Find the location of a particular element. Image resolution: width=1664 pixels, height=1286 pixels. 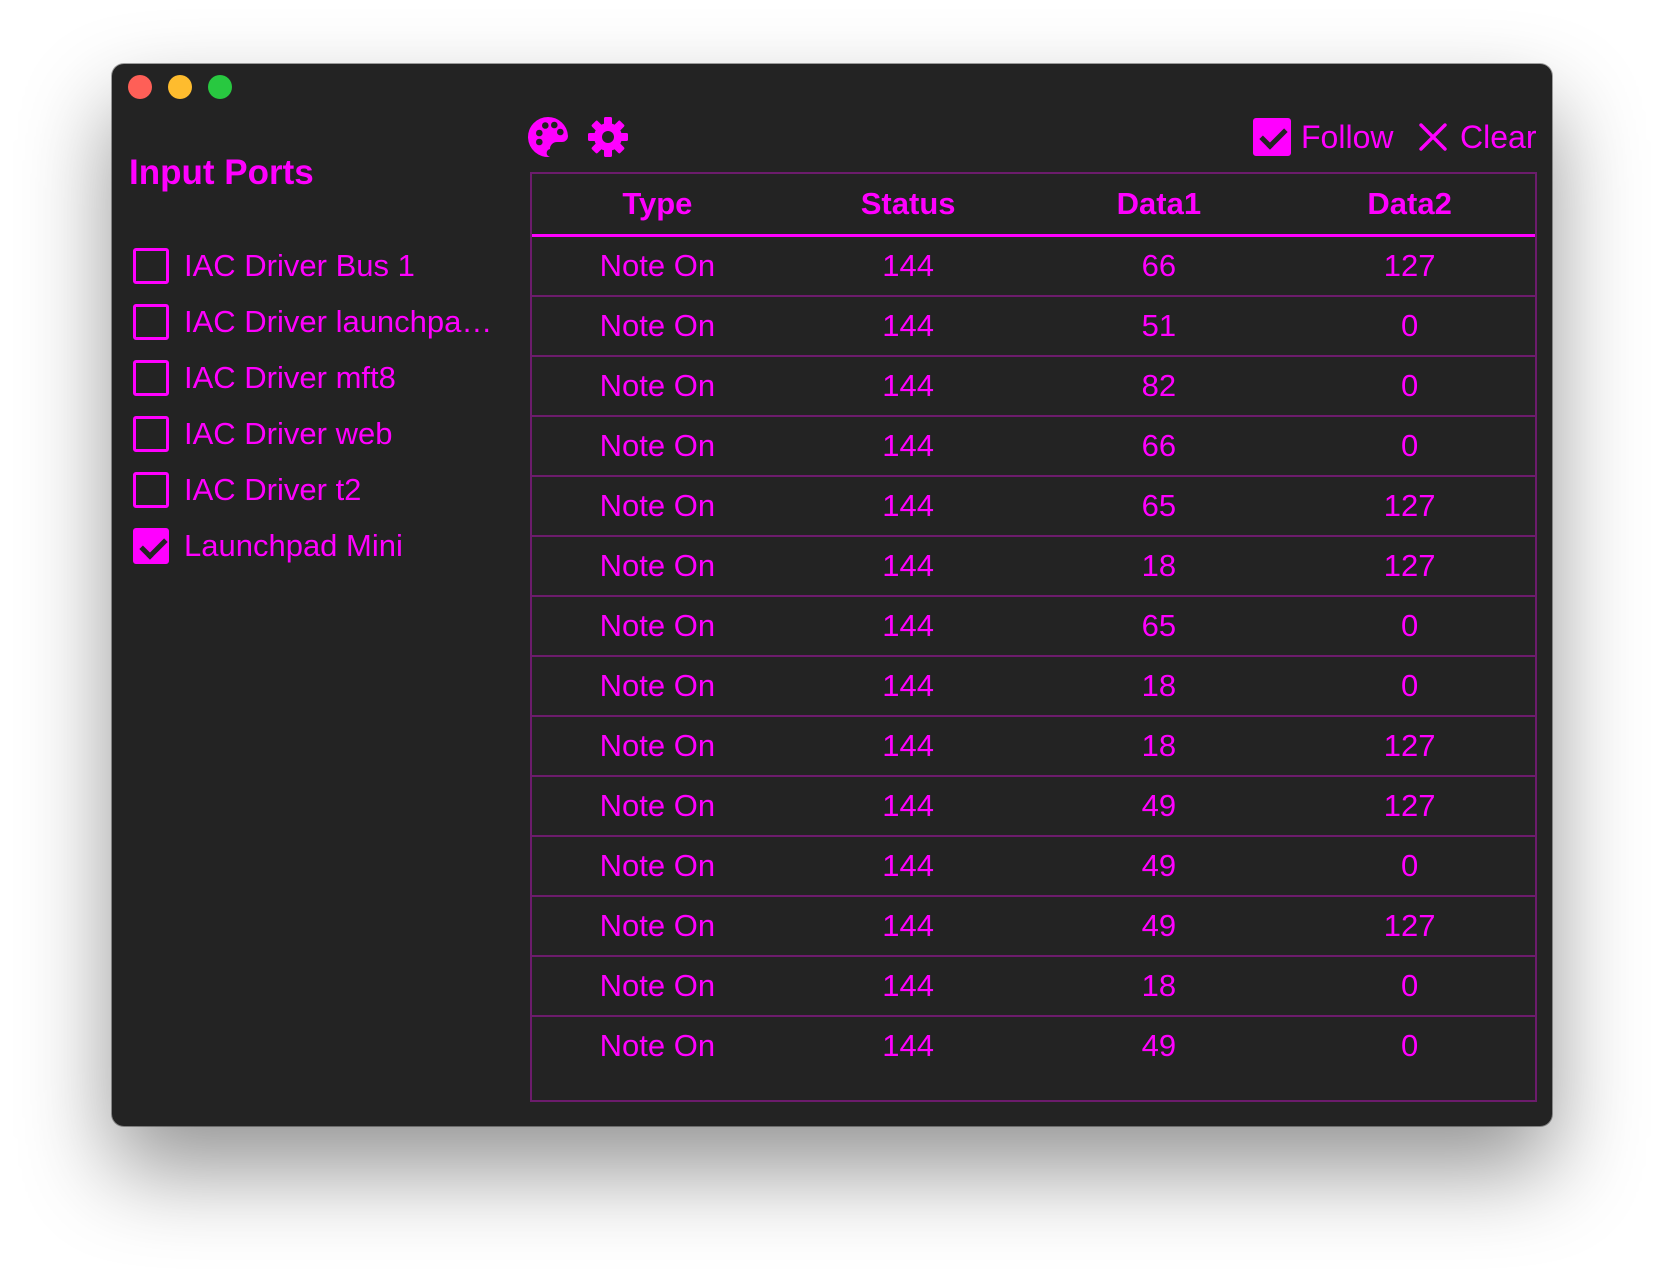

port-item-iac-mft8: IAC Driver mft8 is located at coordinates (318, 378).